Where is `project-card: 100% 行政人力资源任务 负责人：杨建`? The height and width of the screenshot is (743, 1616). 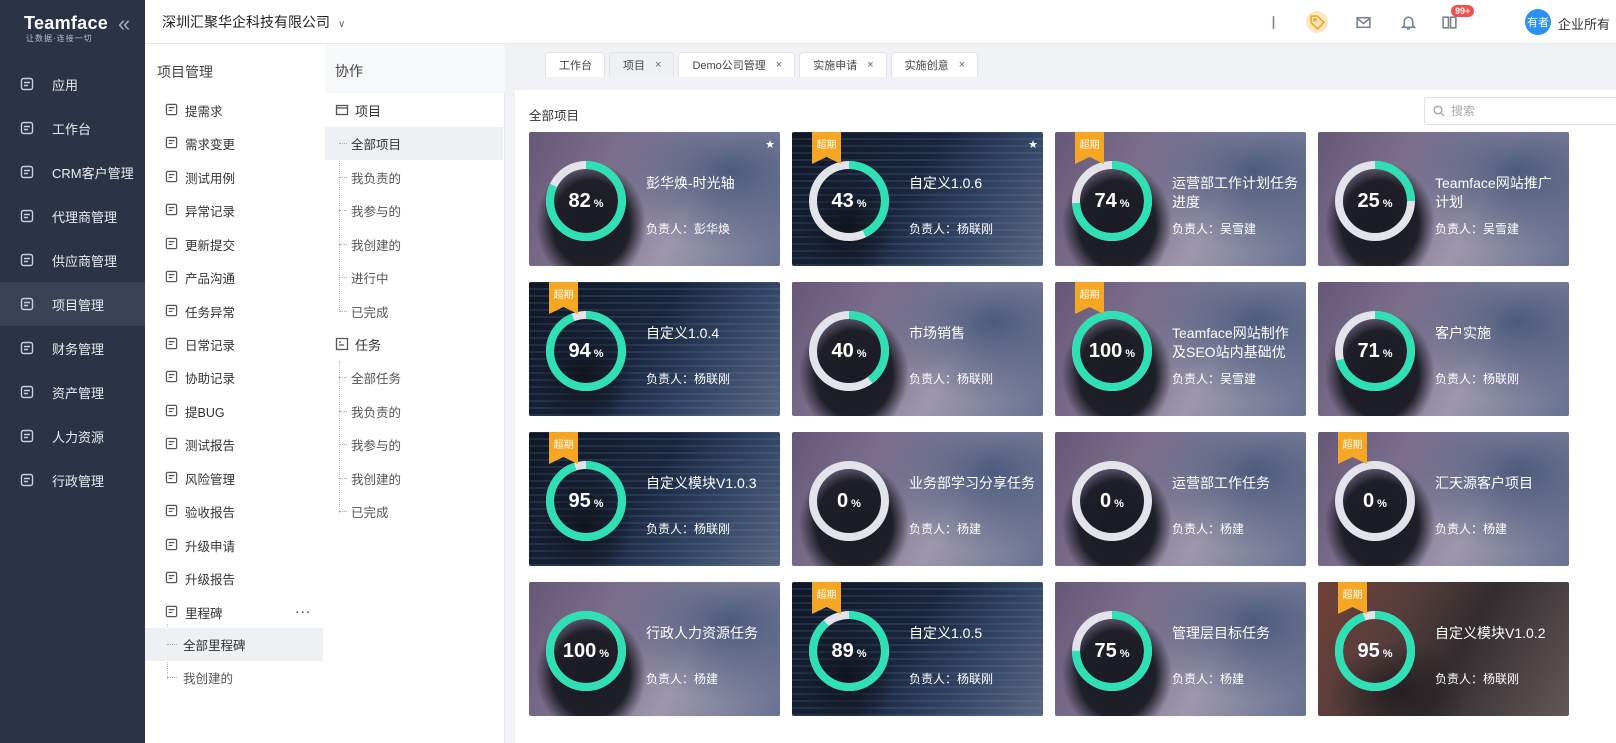
project-card: 100% 行政人力资源任务 负责人：杨建 is located at coordinates (654, 649).